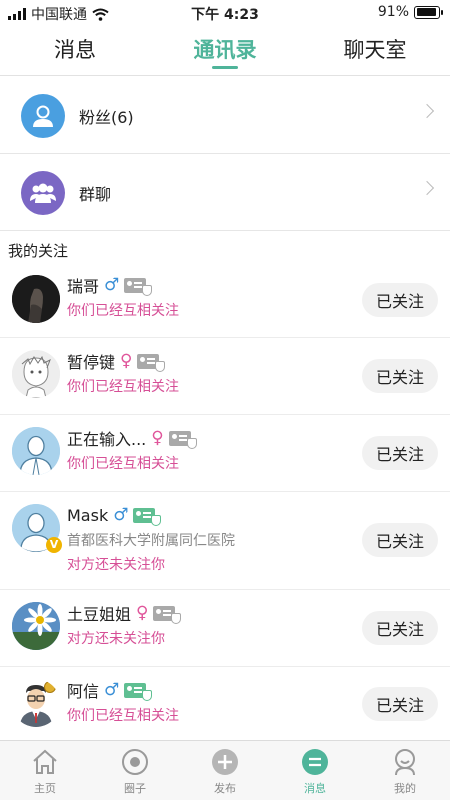 The height and width of the screenshot is (800, 450). Describe the element at coordinates (91, 362) in the screenshot. I see `contact-name: 暂停键` at that location.